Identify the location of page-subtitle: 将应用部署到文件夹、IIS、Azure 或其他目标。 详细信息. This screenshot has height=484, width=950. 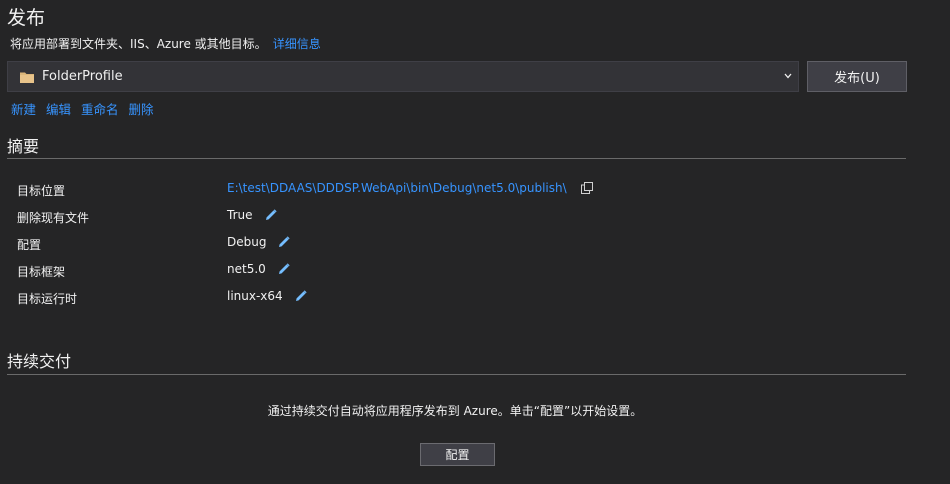
(165, 43).